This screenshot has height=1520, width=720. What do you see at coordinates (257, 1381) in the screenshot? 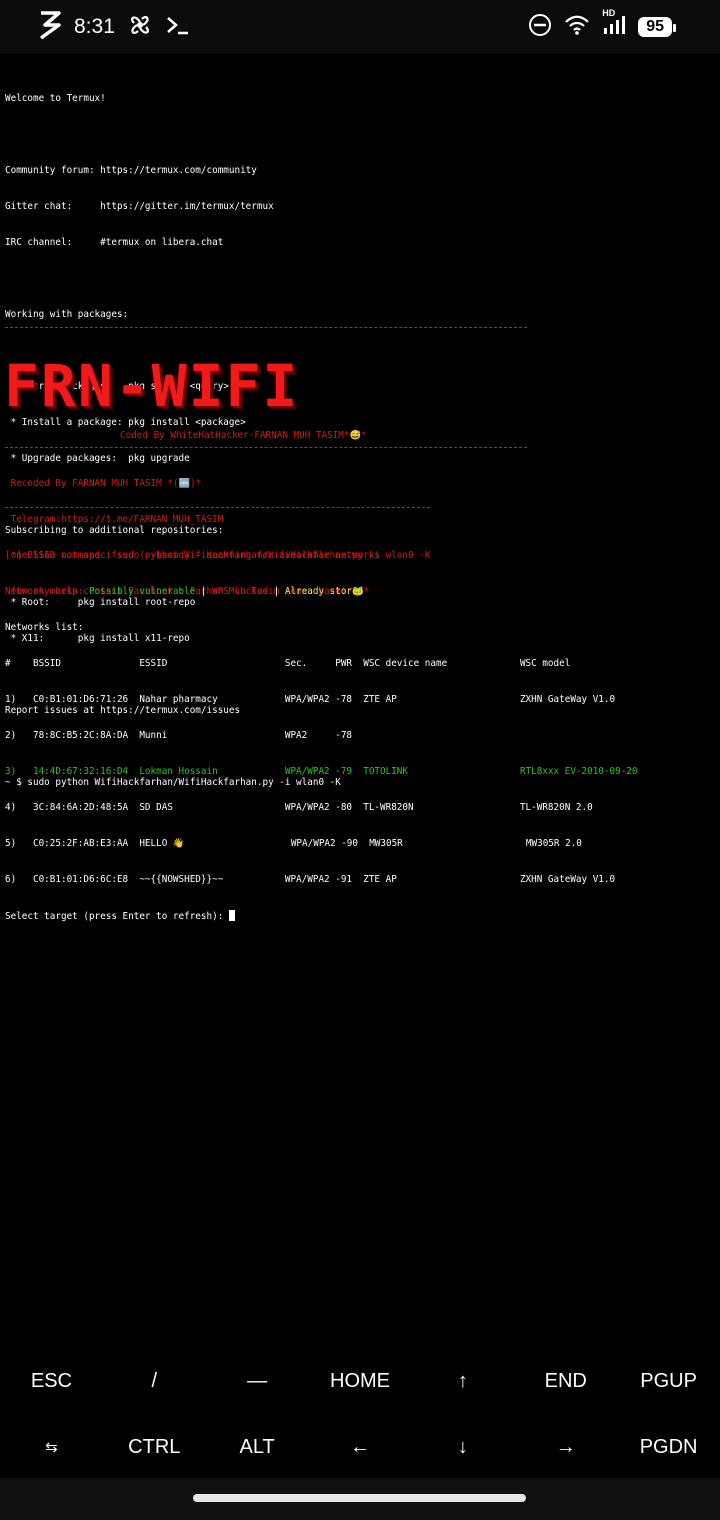
I see `dash-key: —` at bounding box center [257, 1381].